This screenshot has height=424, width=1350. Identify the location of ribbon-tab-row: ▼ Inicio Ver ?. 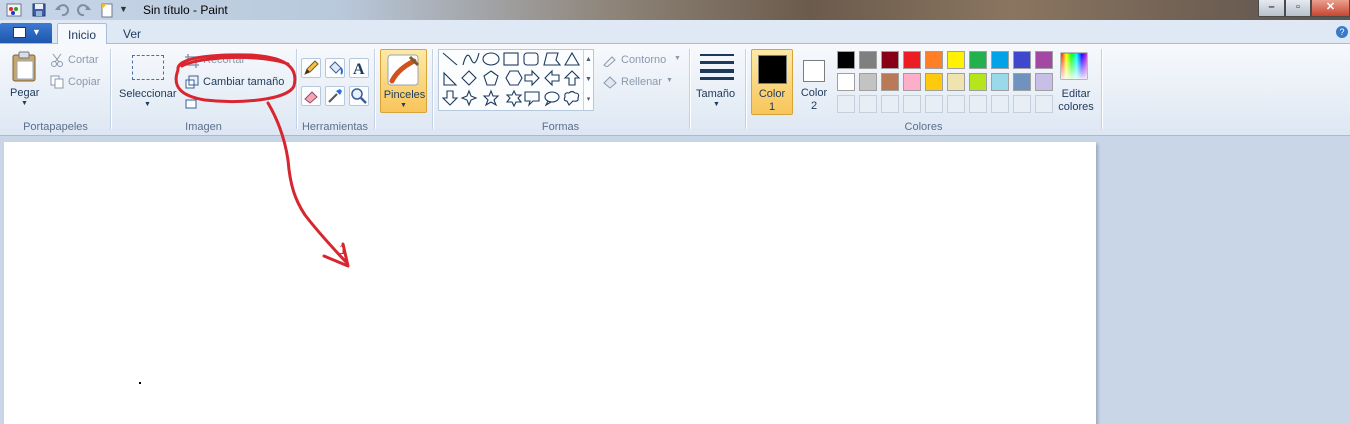
(675, 32).